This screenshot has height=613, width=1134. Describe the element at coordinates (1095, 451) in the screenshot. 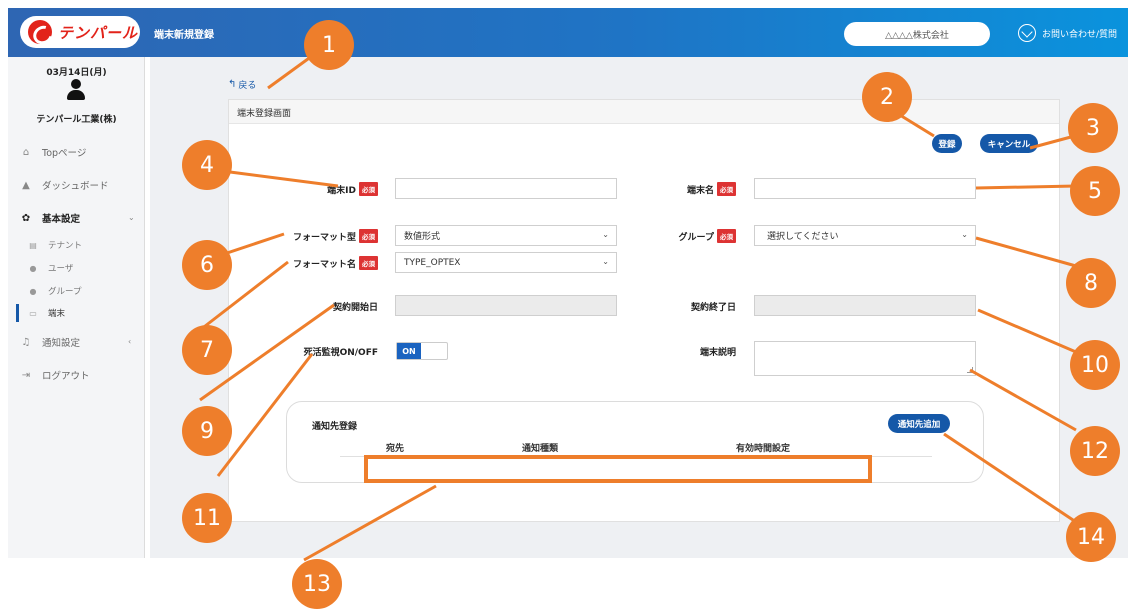

I see `annotation-marker-12: 12` at that location.